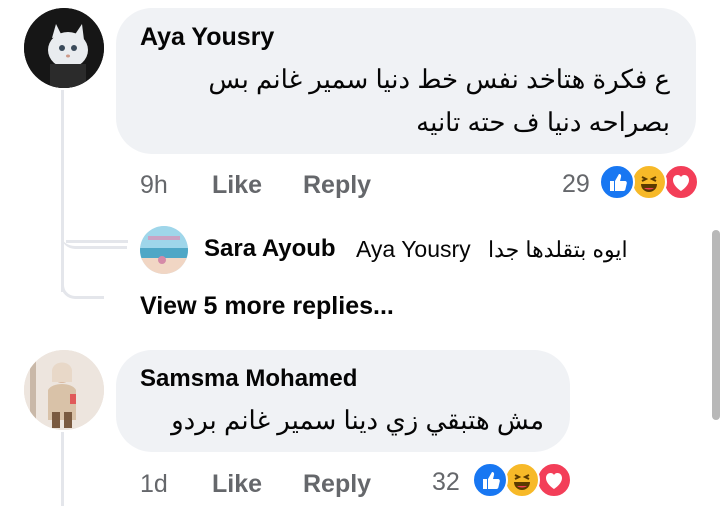 The width and height of the screenshot is (720, 506). Describe the element at coordinates (446, 482) in the screenshot. I see `reaction-count: 32` at that location.